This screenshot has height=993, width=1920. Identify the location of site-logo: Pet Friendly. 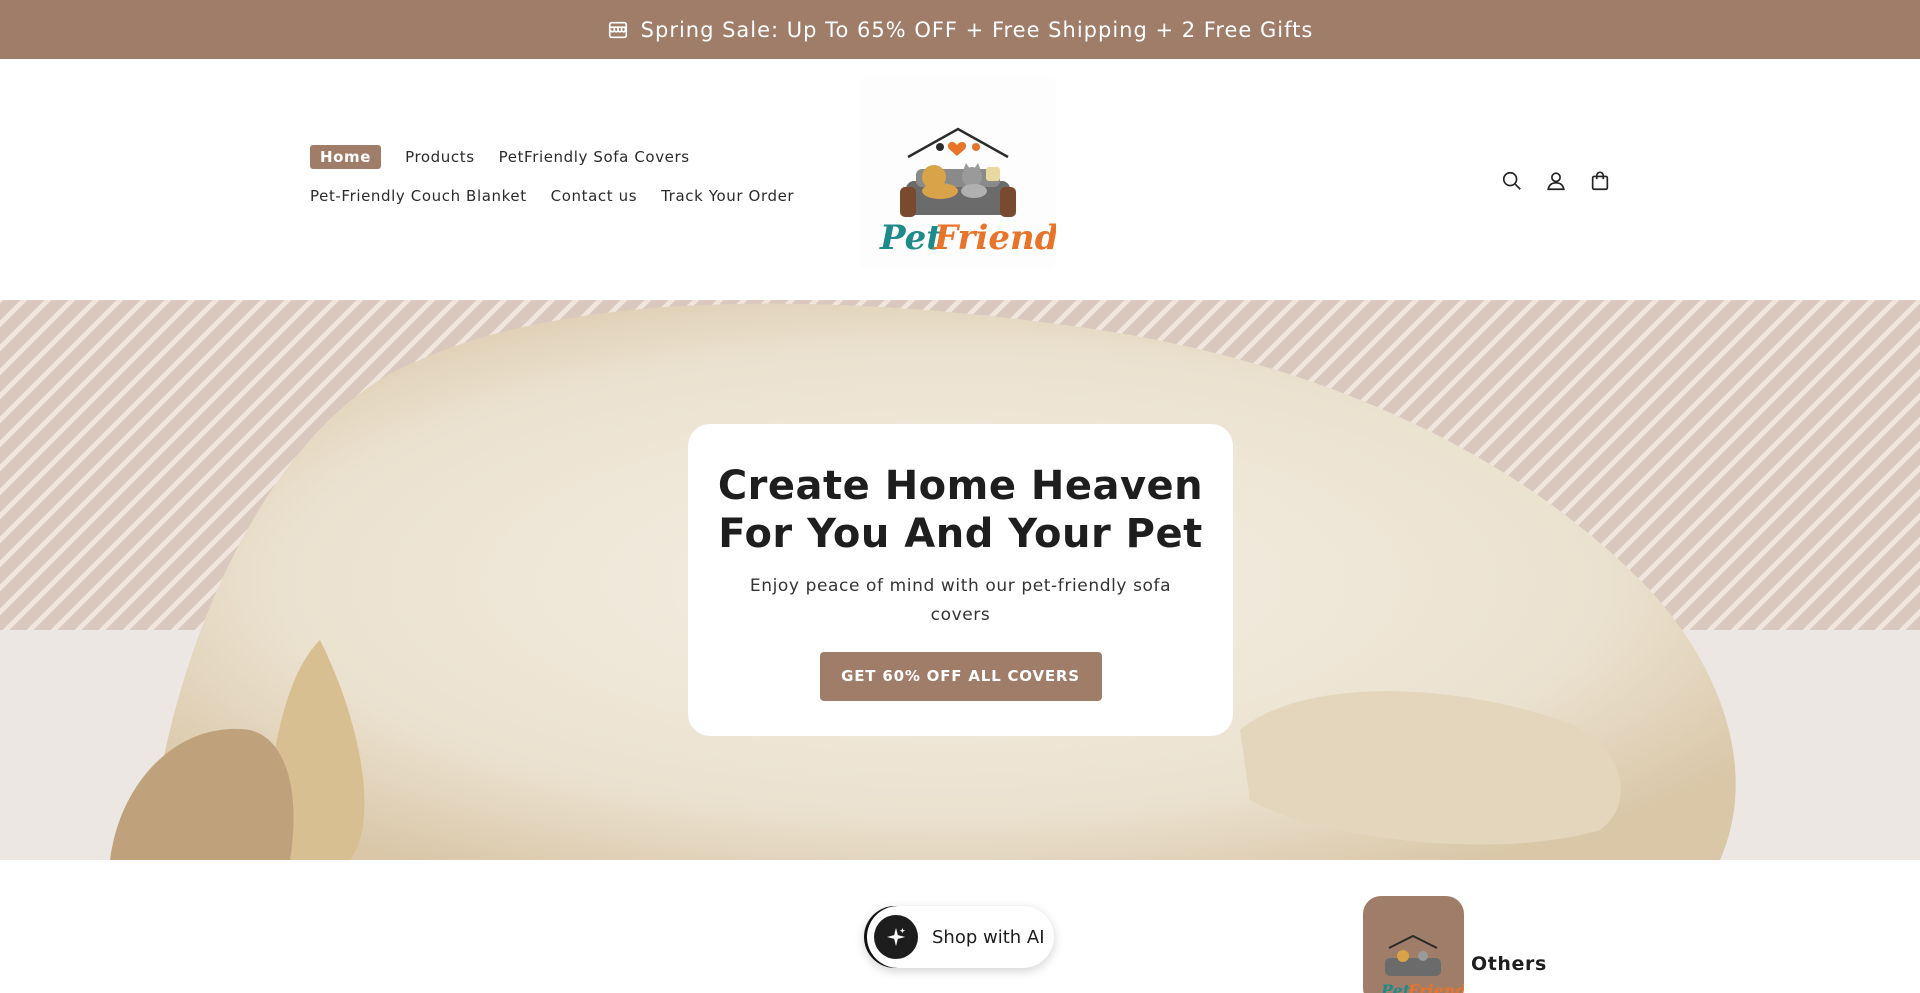
(958, 173).